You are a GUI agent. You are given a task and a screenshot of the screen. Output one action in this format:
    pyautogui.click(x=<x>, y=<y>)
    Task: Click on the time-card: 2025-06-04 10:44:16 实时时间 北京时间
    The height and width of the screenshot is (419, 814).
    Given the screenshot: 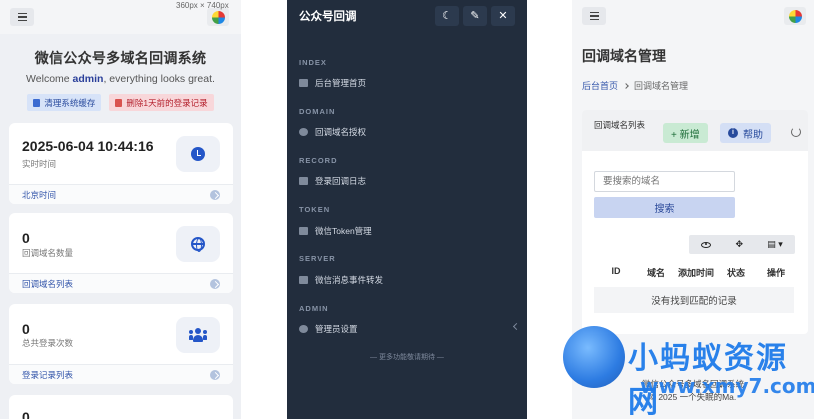 What is the action you would take?
    pyautogui.click(x=121, y=163)
    